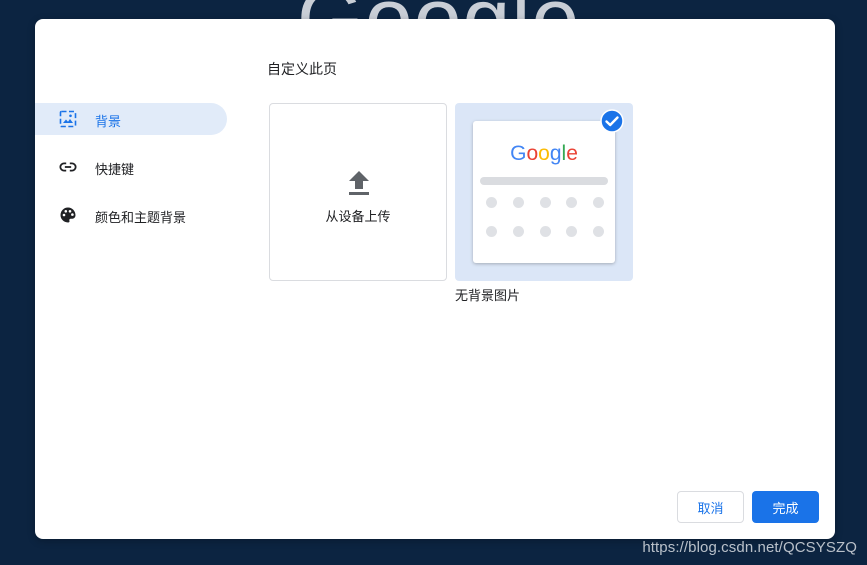 The width and height of the screenshot is (867, 565). Describe the element at coordinates (68, 215) in the screenshot. I see `palette-icon` at that location.